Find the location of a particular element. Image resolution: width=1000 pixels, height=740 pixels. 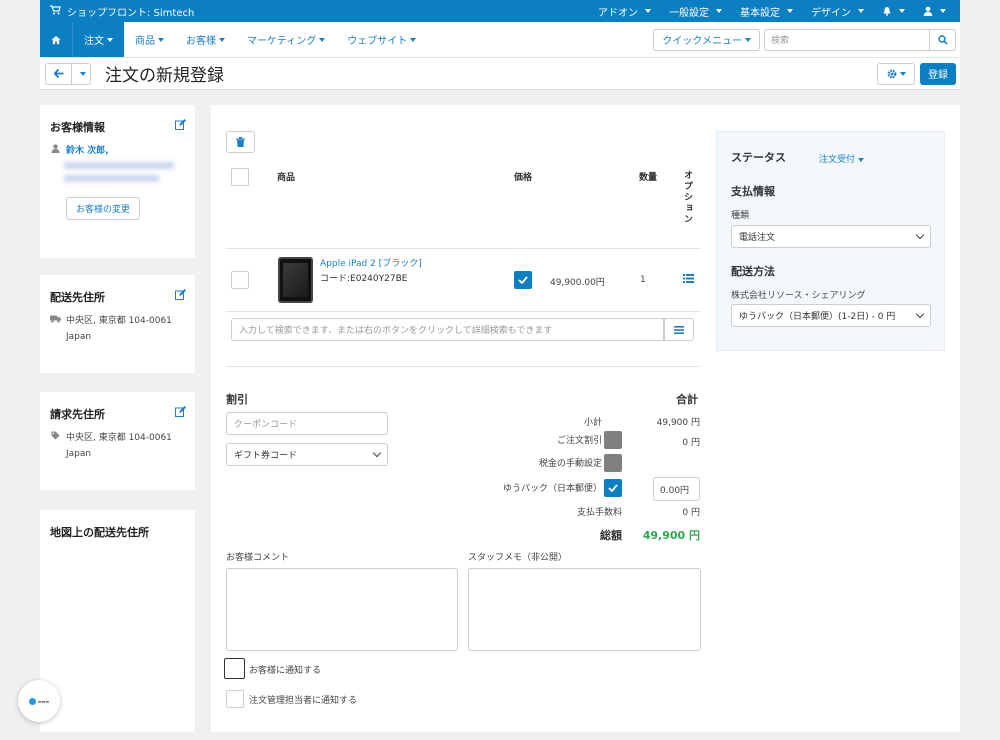

main-nav: 注文 商品 お客様 マーケティング ウェブサイト クイックメニュー 検索 is located at coordinates (500, 40).